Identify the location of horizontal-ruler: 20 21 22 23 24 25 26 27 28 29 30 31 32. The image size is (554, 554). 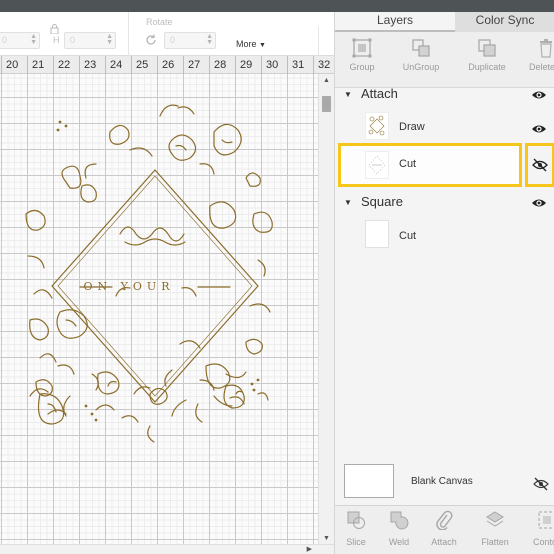
(167, 65).